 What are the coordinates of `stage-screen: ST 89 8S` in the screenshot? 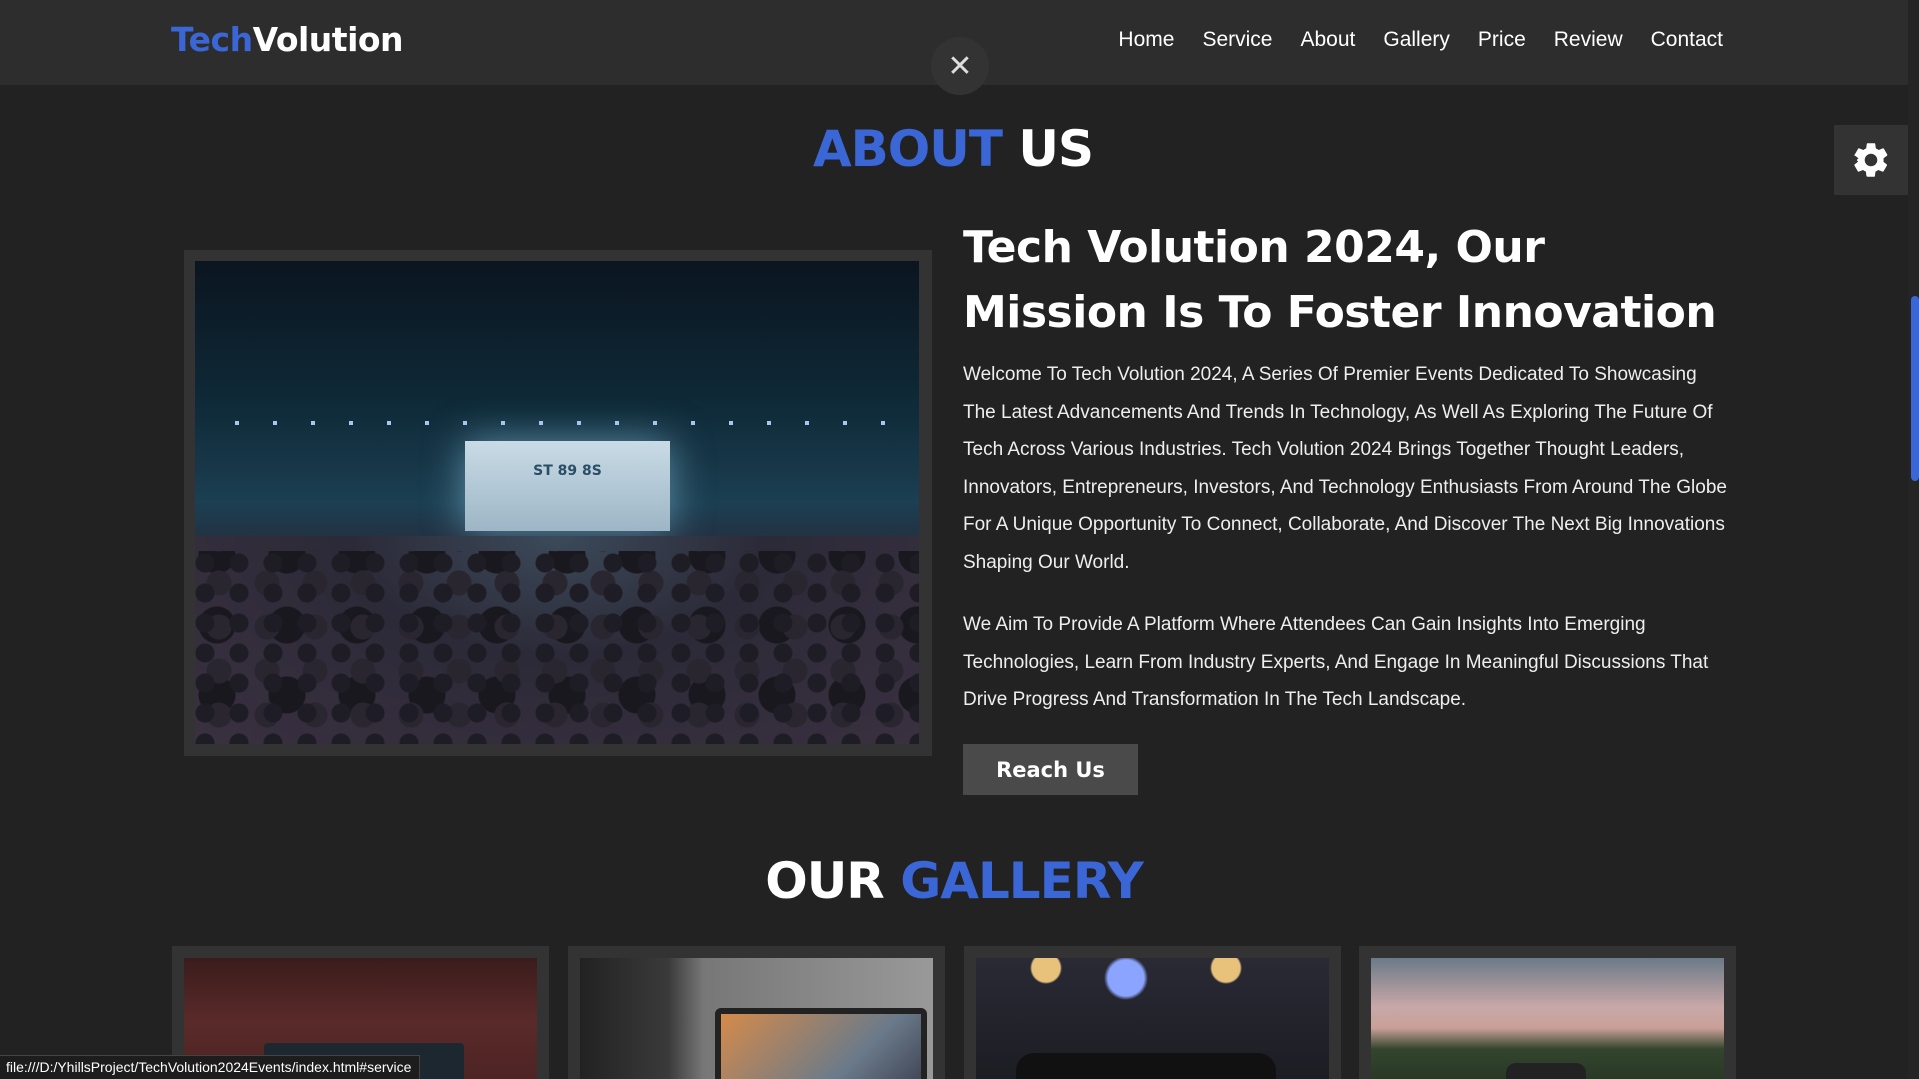 It's located at (567, 486).